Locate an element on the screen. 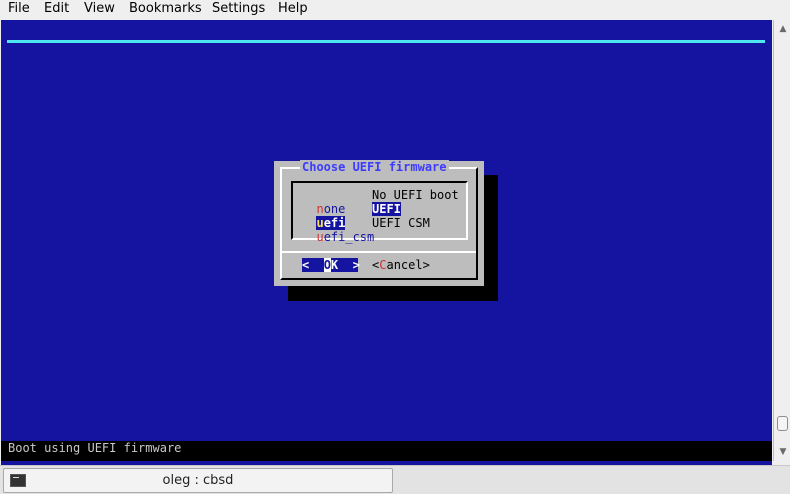  button-separator is located at coordinates (379, 252).